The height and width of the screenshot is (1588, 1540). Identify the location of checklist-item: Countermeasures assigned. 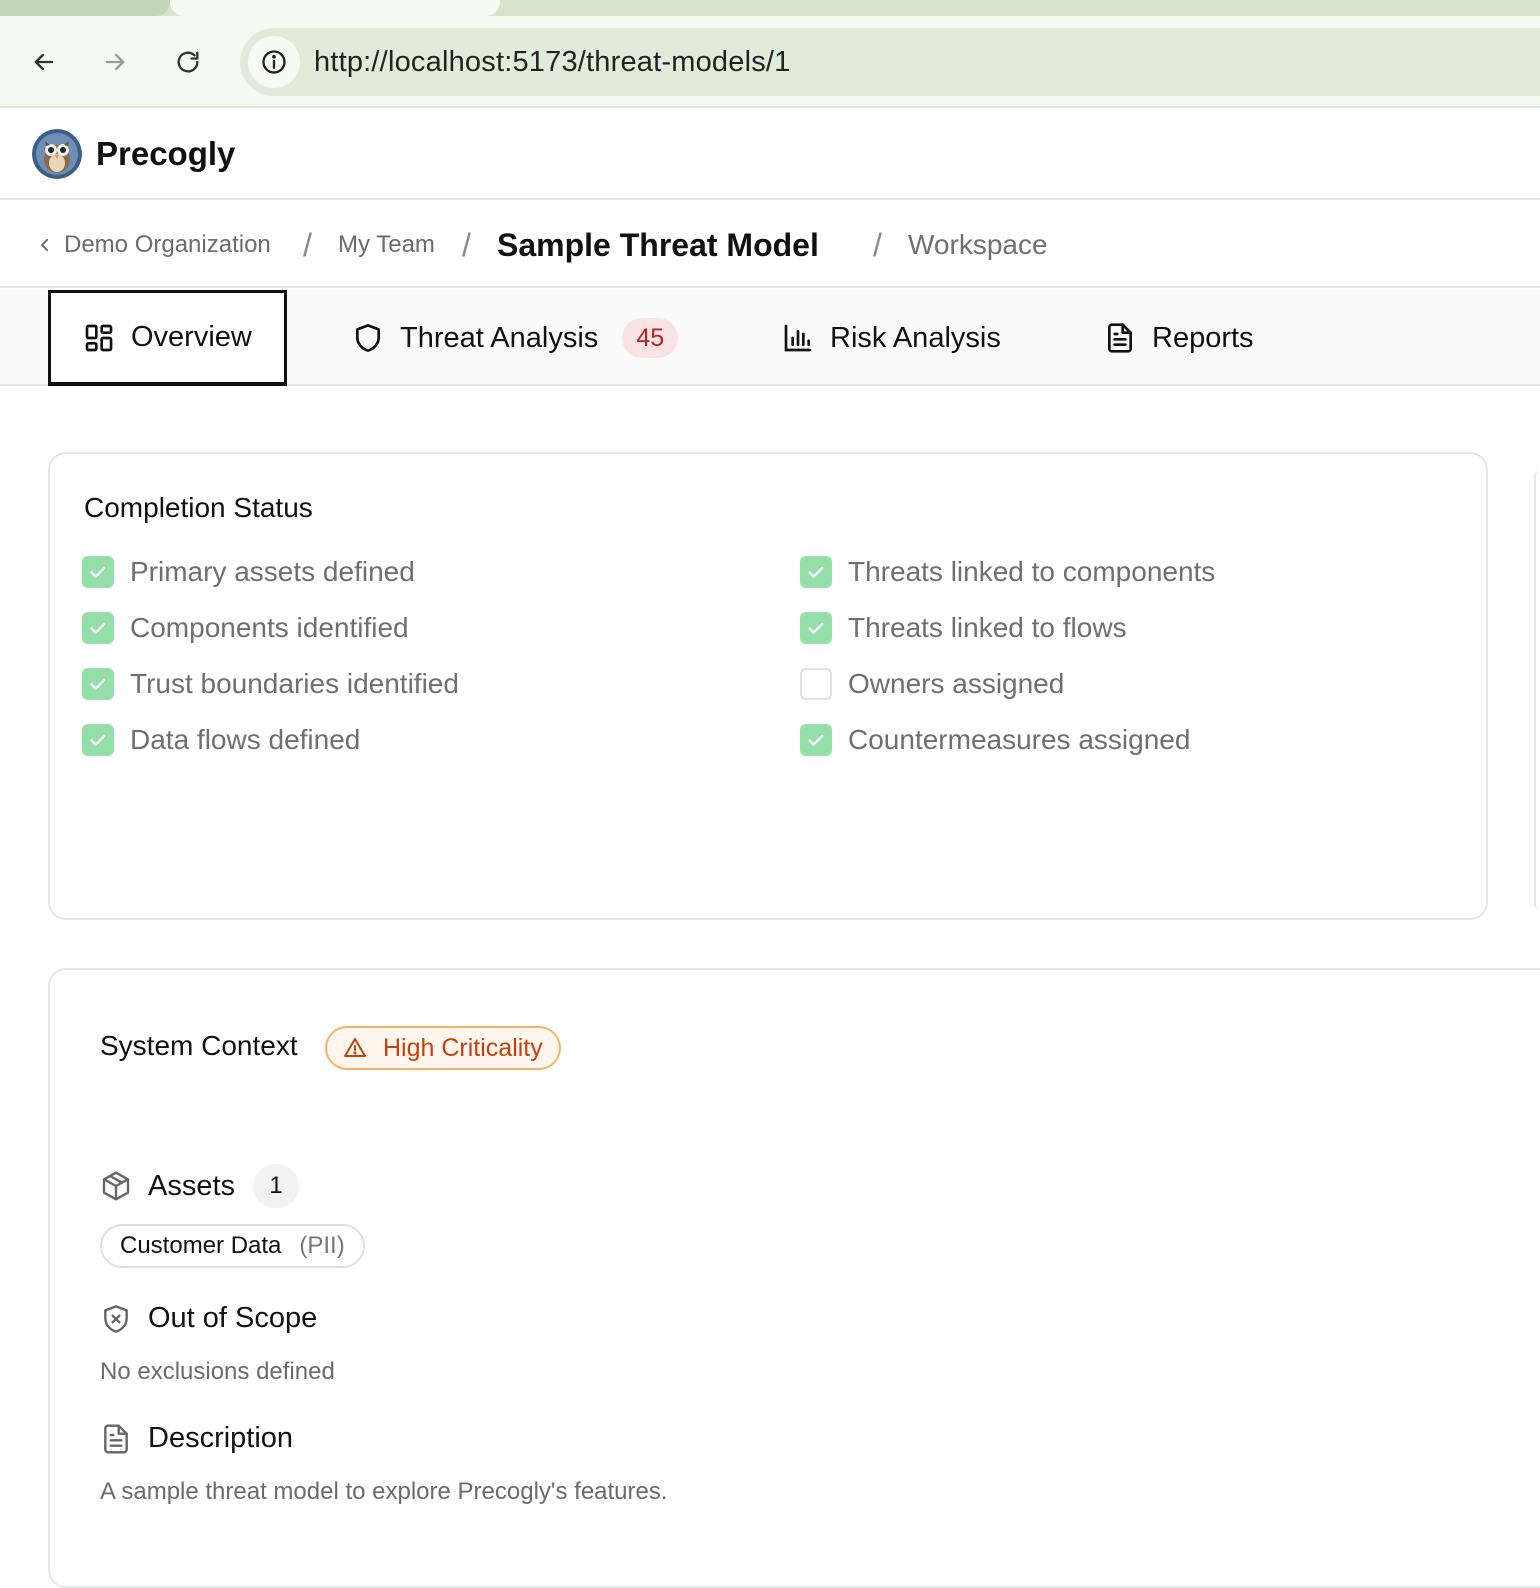
(995, 740).